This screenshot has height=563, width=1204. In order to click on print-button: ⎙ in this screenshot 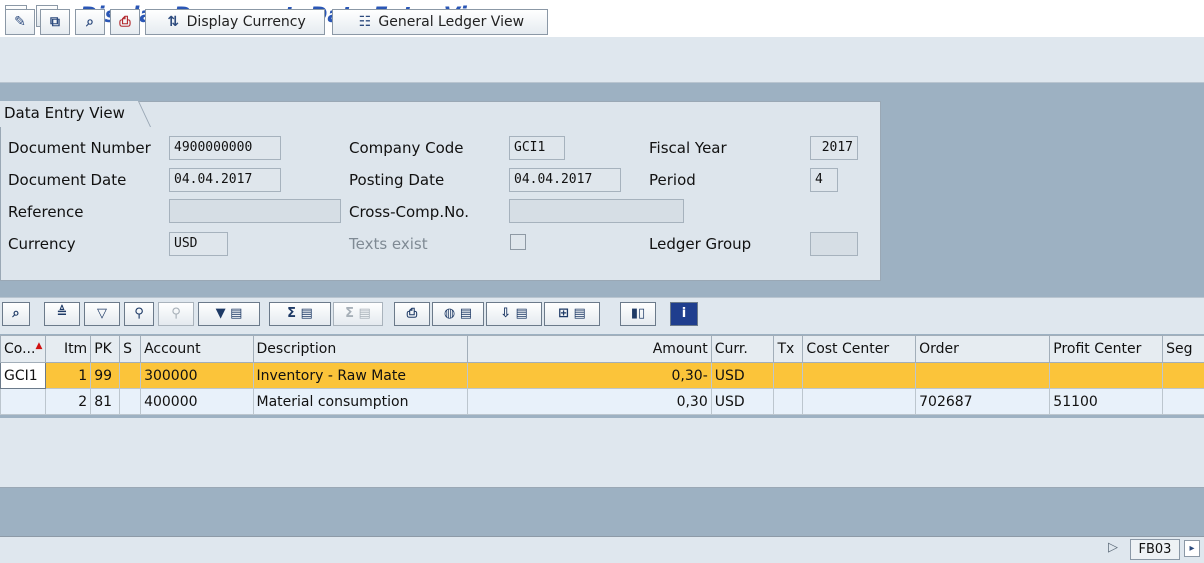, I will do `click(125, 22)`.